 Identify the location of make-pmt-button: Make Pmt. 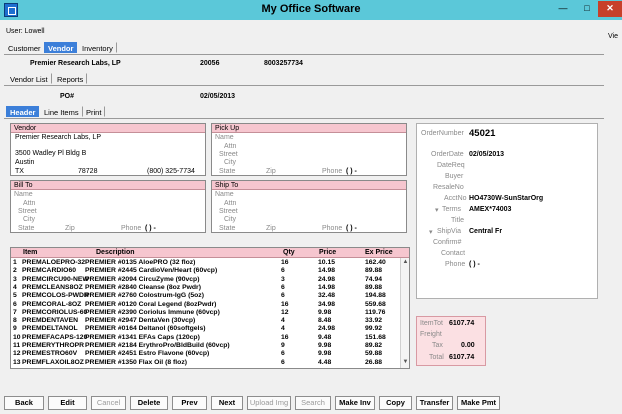
(478, 403).